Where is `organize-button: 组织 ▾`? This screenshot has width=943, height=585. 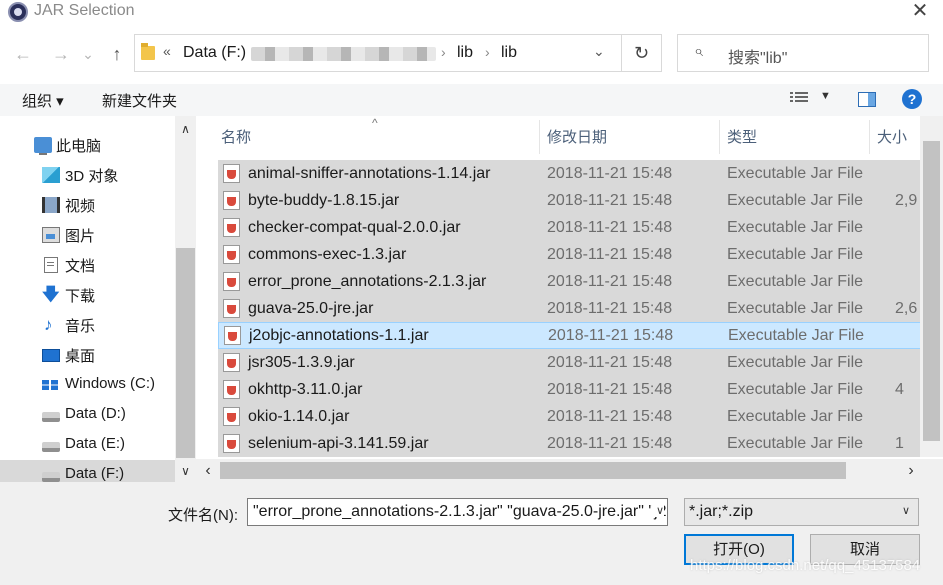
organize-button: 组织 ▾ is located at coordinates (43, 100).